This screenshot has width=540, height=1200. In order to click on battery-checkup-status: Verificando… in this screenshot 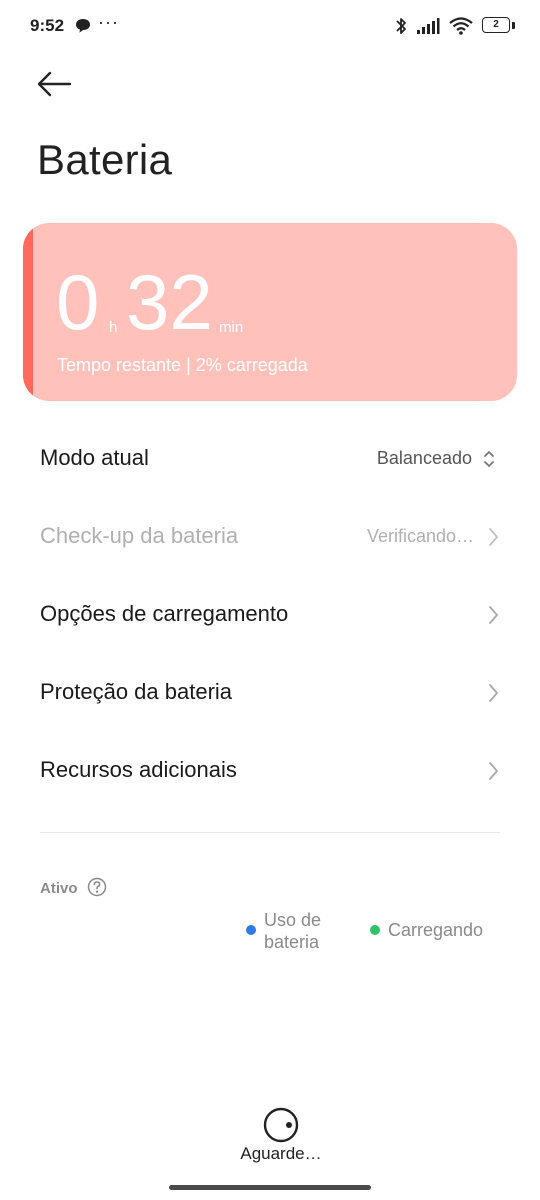, I will do `click(420, 536)`.